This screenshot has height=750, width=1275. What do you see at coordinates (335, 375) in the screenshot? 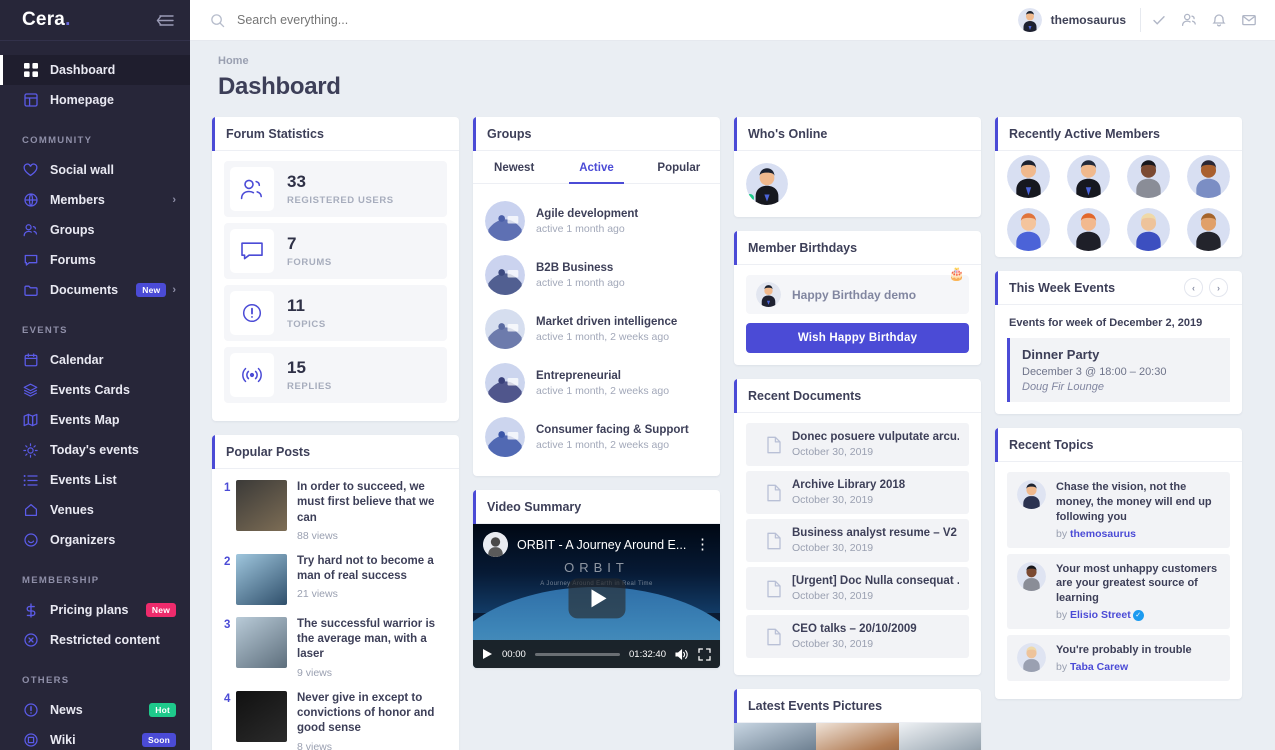
I see `stat-item: 15 REPLIES` at bounding box center [335, 375].